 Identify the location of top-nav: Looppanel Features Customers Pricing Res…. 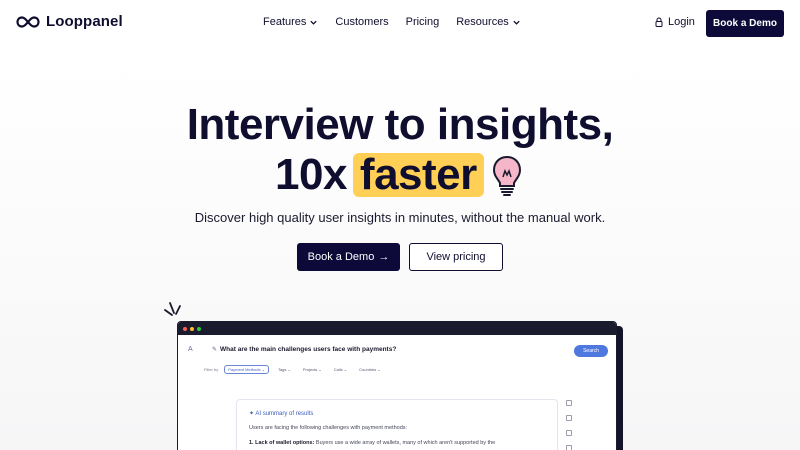
(400, 23).